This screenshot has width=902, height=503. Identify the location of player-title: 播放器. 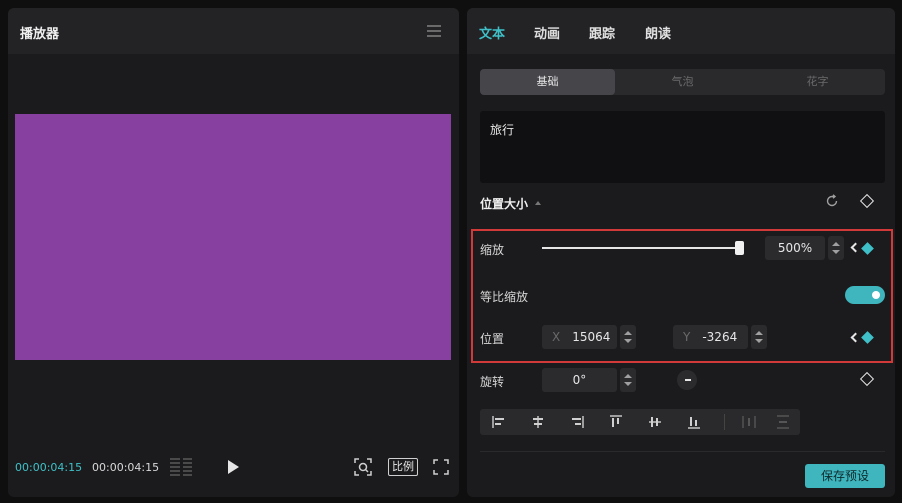
(40, 34).